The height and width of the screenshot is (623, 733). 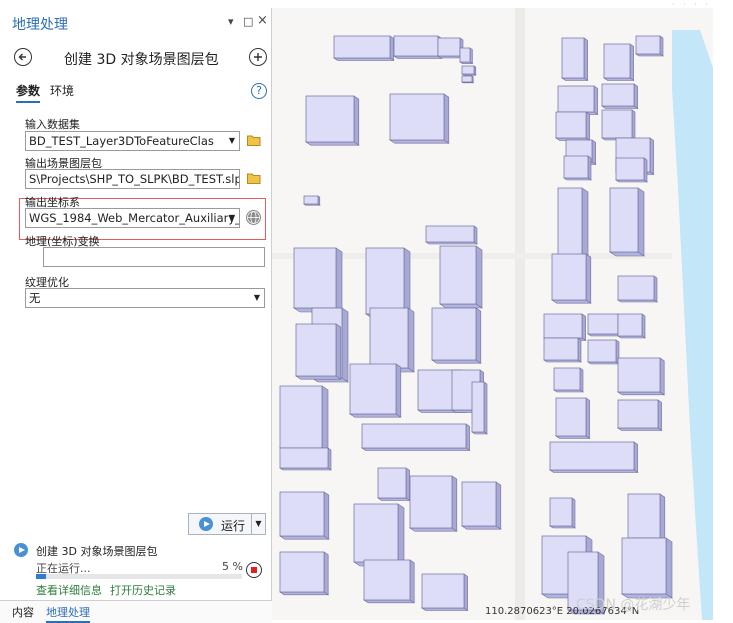 What do you see at coordinates (259, 91) in the screenshot?
I see `help-icon: ?` at bounding box center [259, 91].